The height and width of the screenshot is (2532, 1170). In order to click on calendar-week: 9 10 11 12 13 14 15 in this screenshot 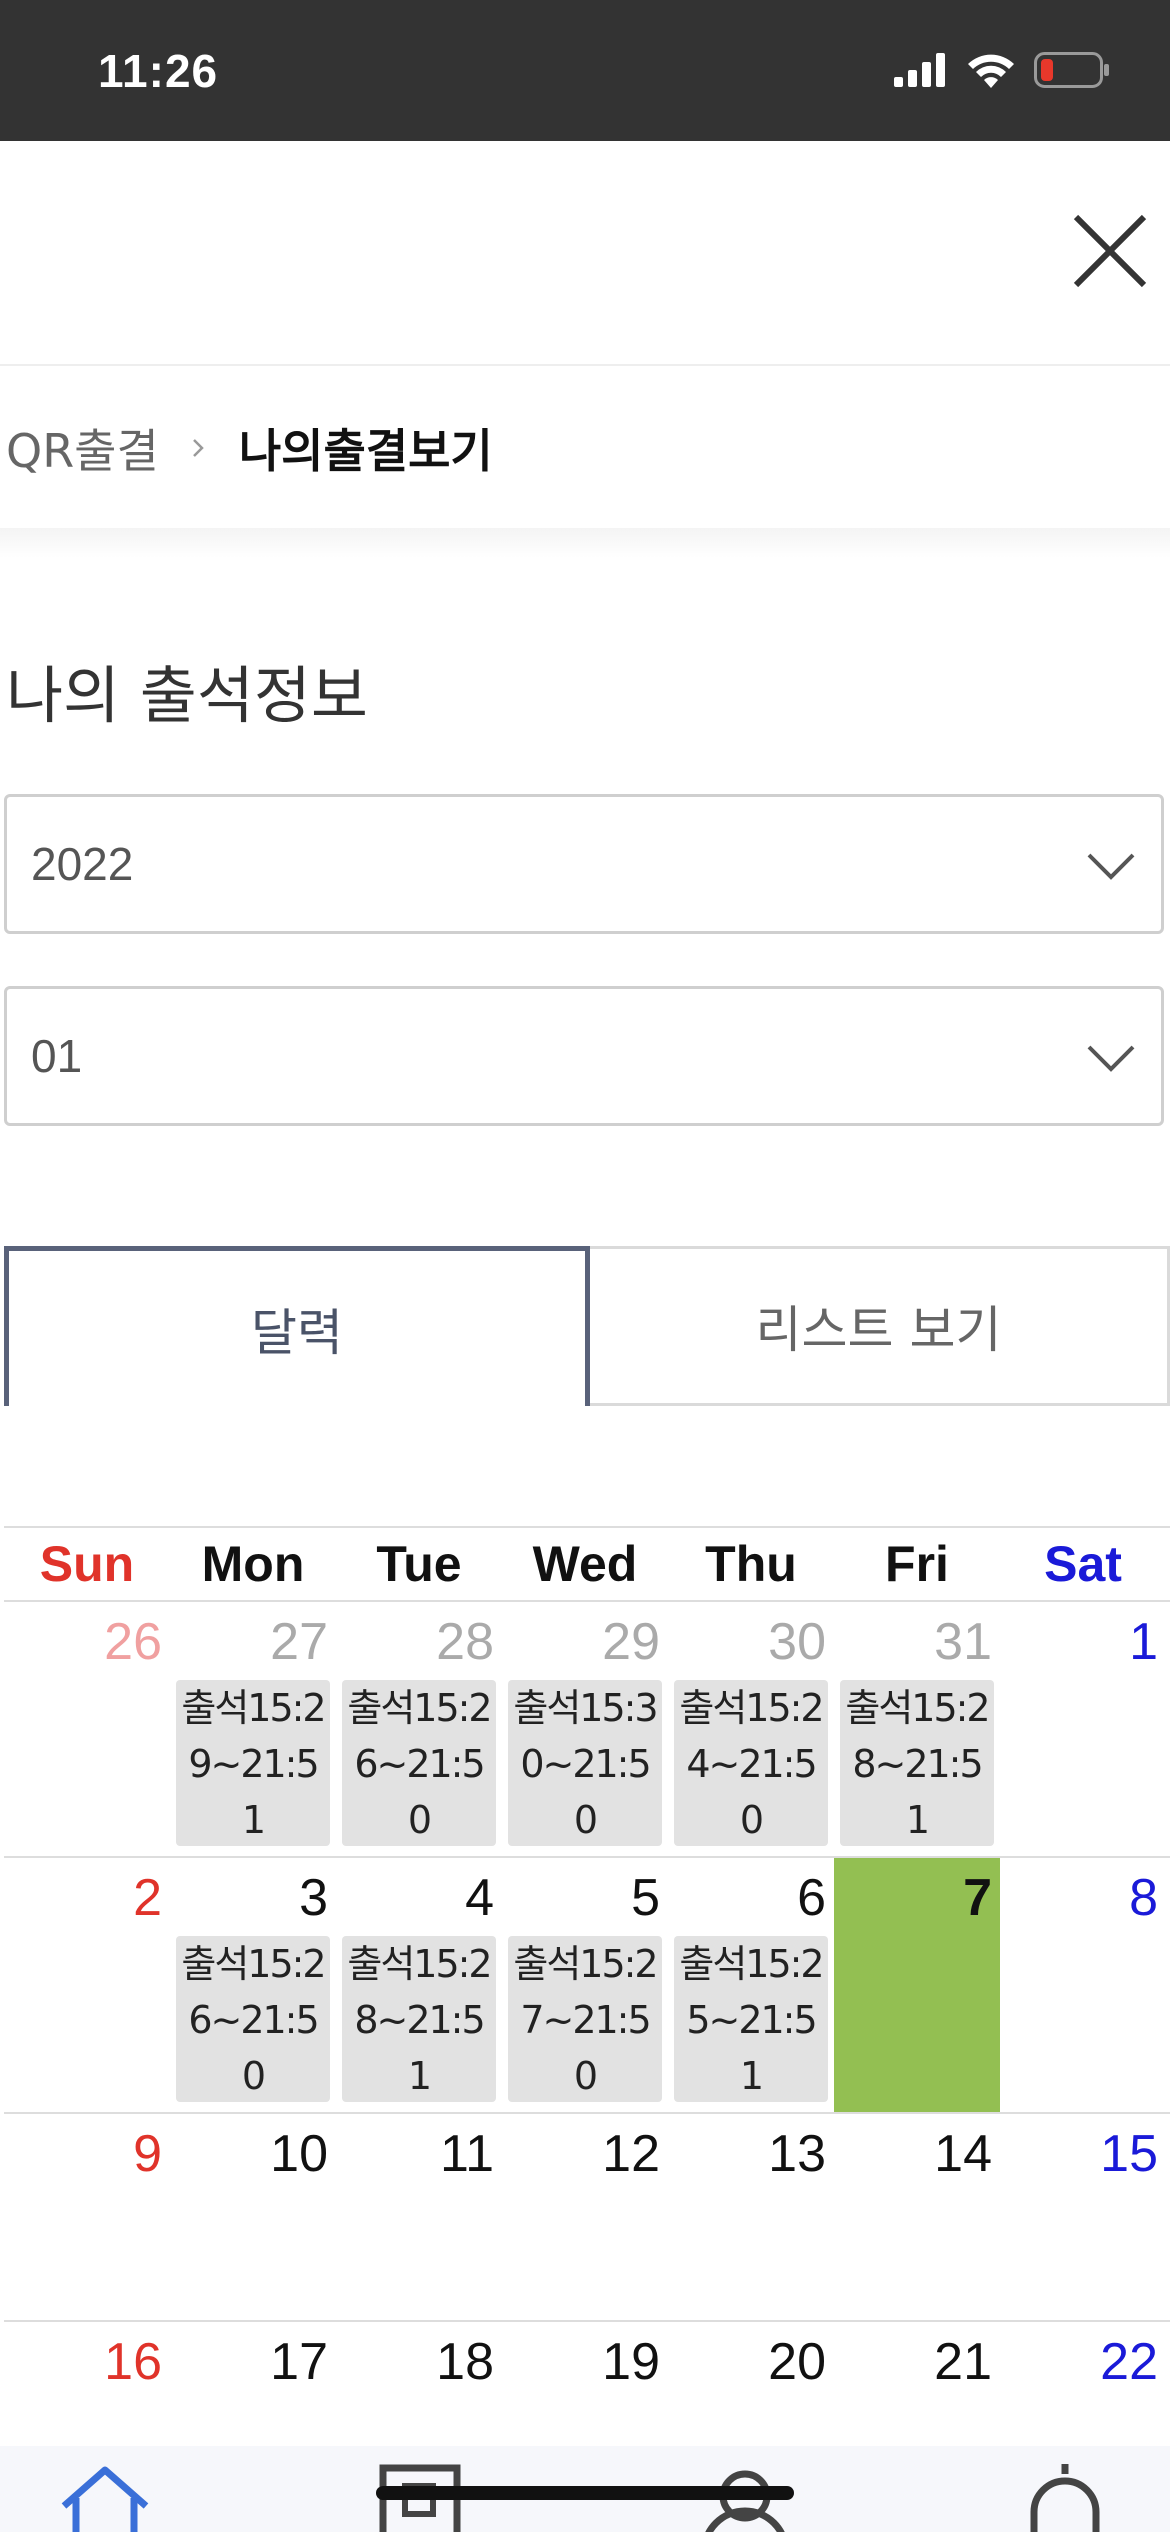, I will do `click(587, 2218)`.